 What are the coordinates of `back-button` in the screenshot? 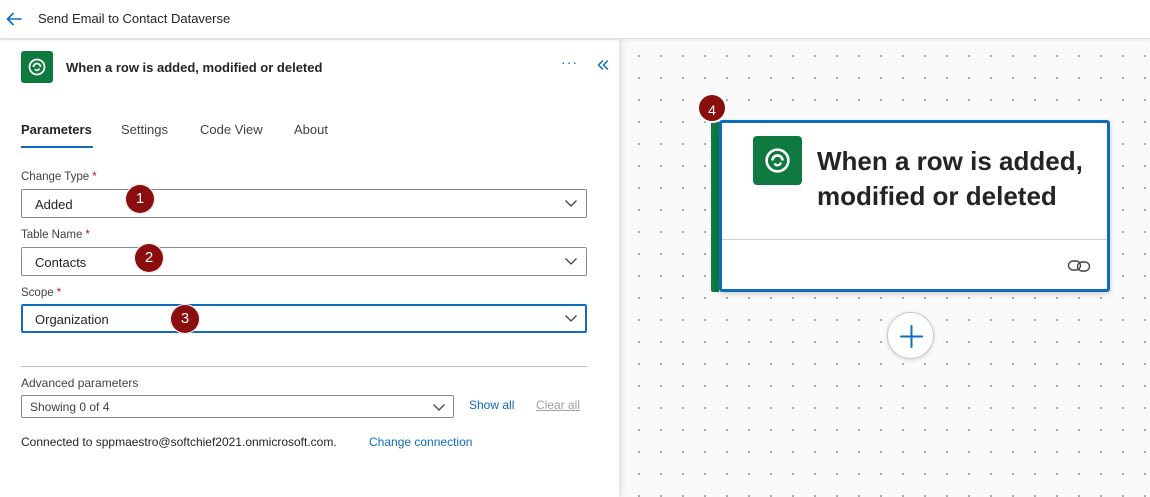 It's located at (14, 19).